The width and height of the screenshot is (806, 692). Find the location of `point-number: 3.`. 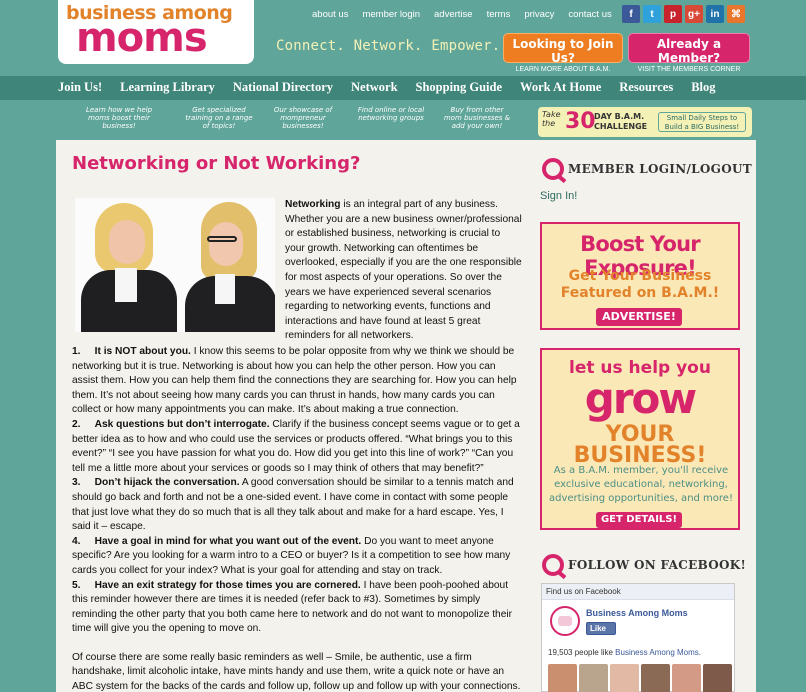

point-number: 3. is located at coordinates (76, 483).